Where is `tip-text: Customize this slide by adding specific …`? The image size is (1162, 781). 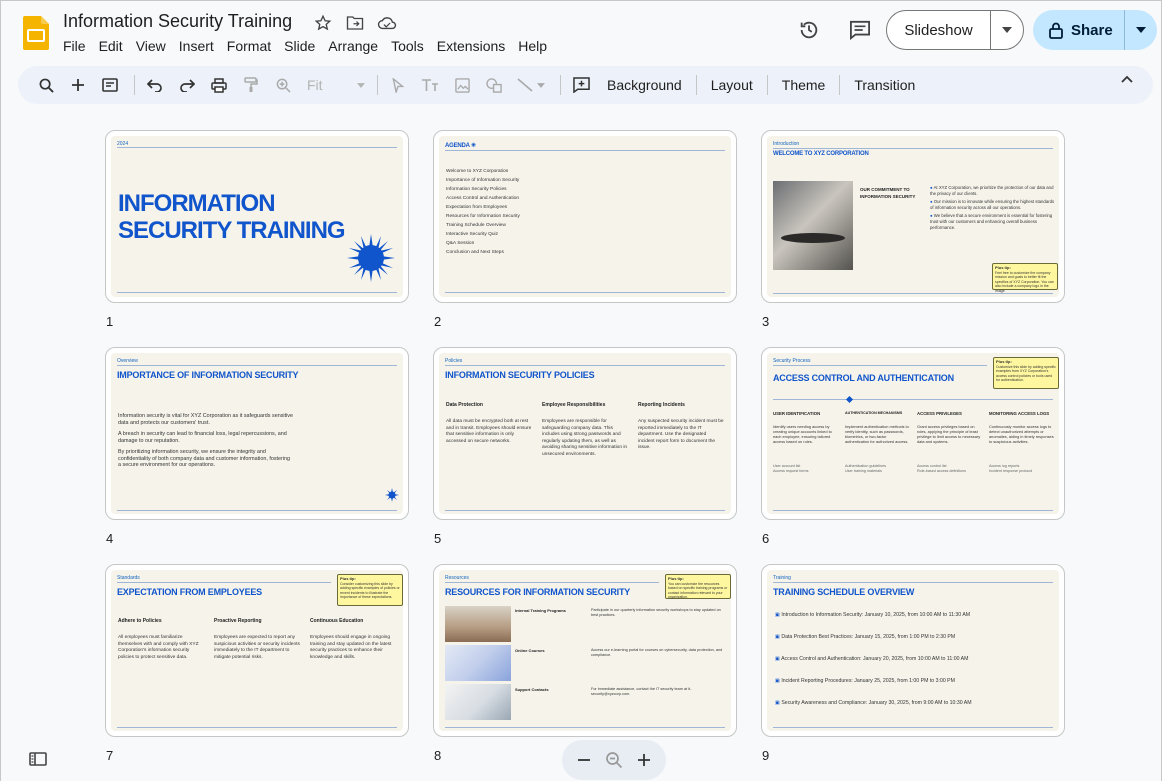 tip-text: Customize this slide by adding specific … is located at coordinates (1026, 373).